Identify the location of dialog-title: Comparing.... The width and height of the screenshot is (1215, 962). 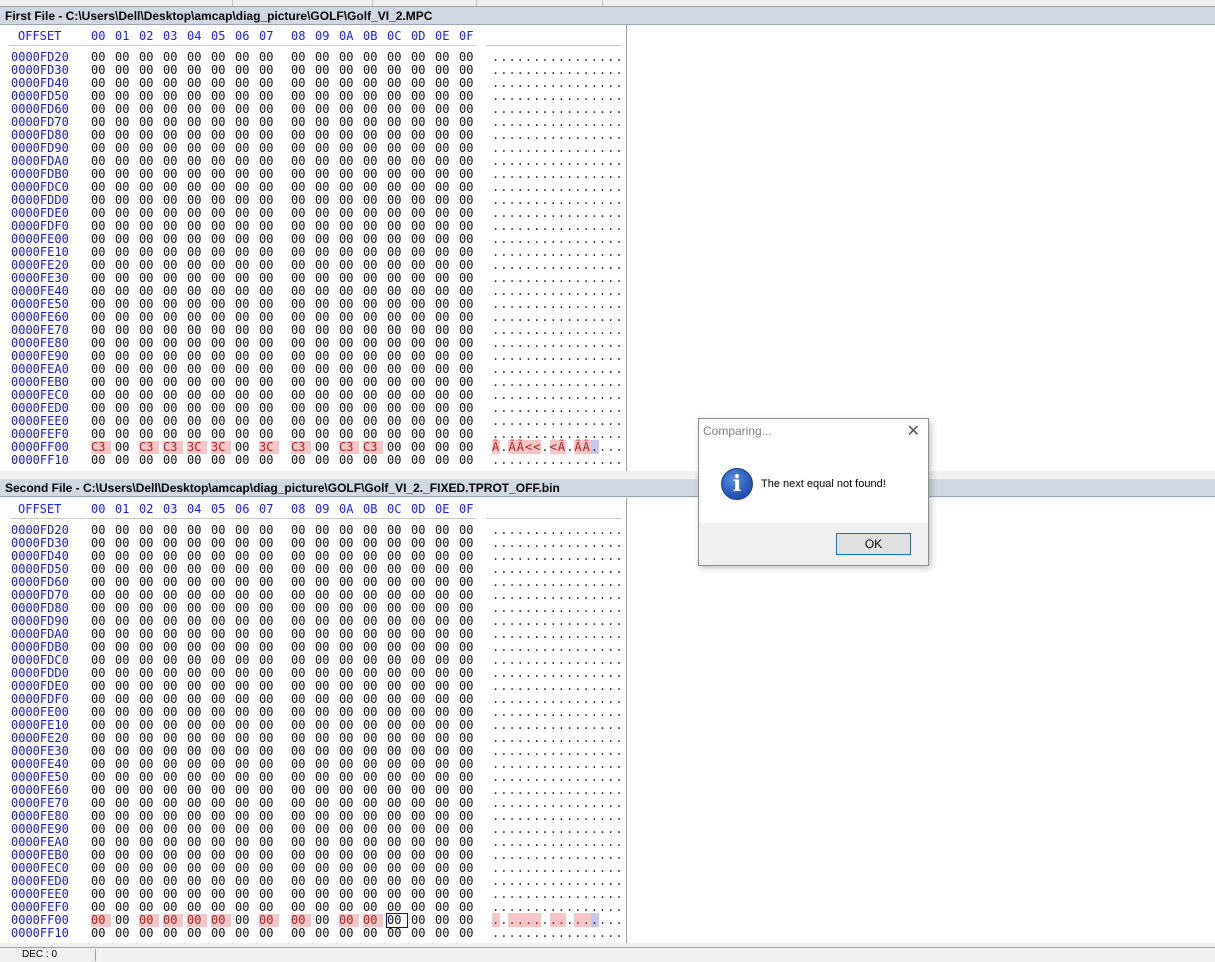
(737, 431).